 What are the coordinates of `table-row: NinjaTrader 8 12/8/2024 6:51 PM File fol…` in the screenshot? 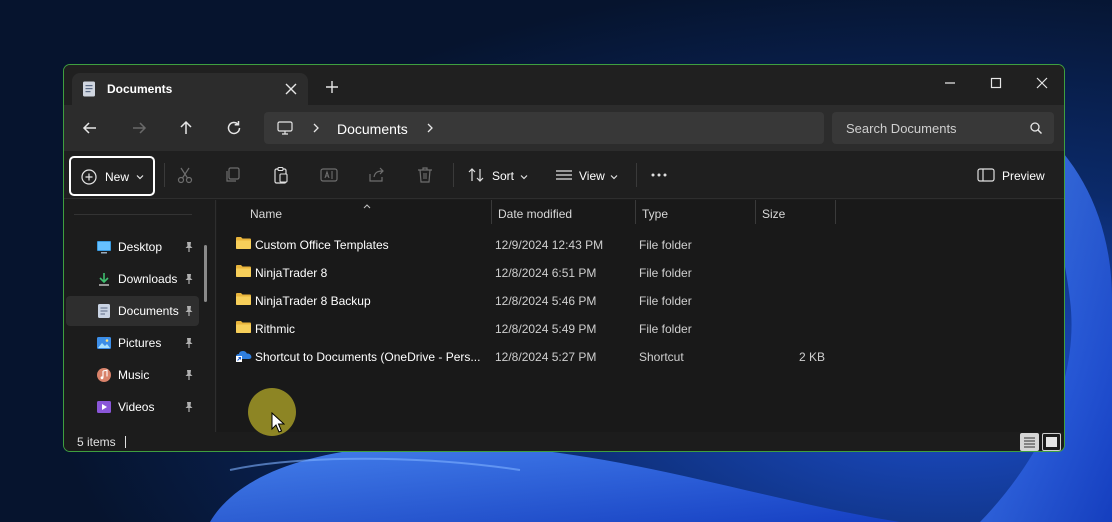 It's located at (538, 272).